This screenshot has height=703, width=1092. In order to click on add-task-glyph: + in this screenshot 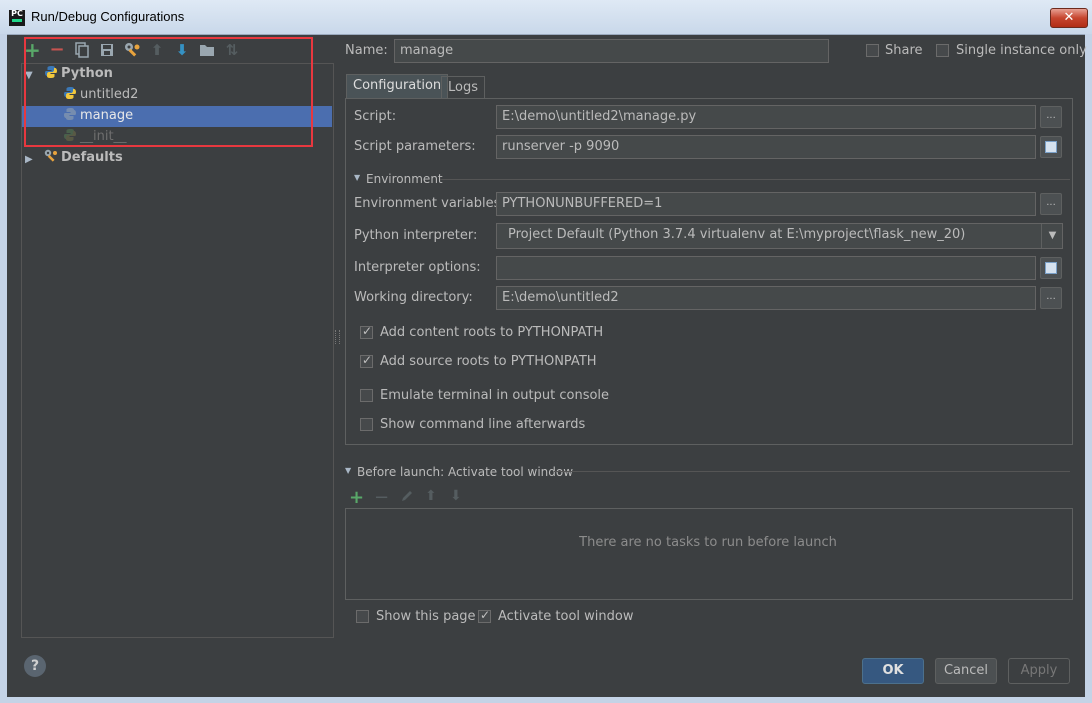, I will do `click(357, 497)`.